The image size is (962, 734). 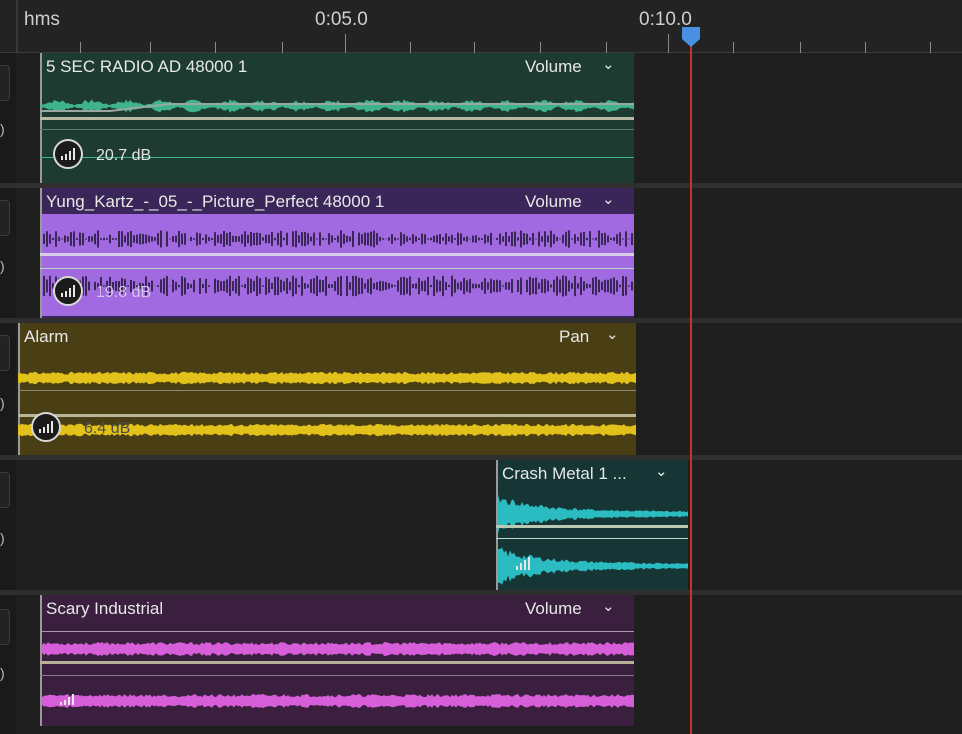 What do you see at coordinates (327, 415) in the screenshot?
I see `pan-line` at bounding box center [327, 415].